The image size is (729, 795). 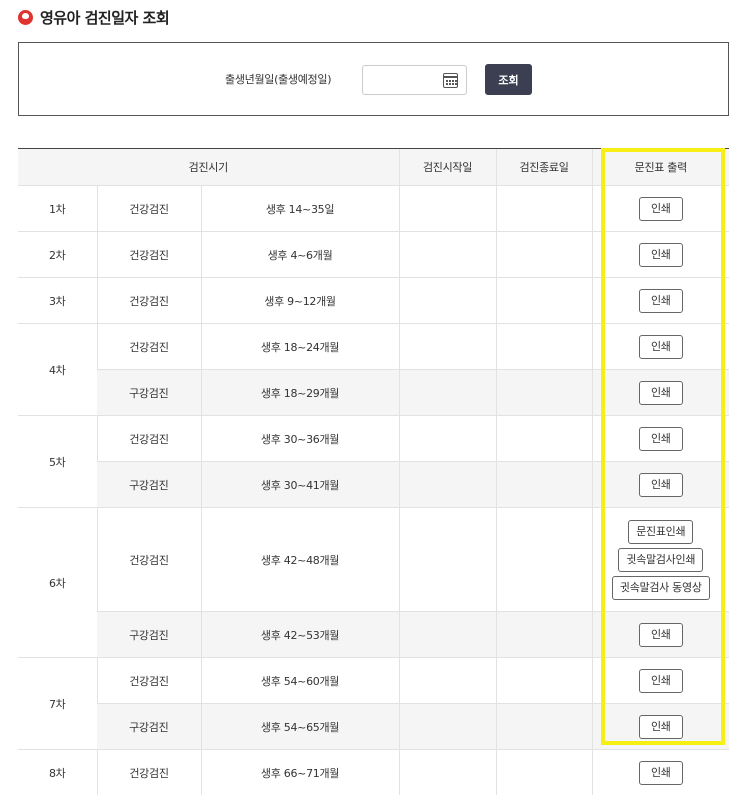 I want to click on age-cell: 생후 18~24개월, so click(x=300, y=346).